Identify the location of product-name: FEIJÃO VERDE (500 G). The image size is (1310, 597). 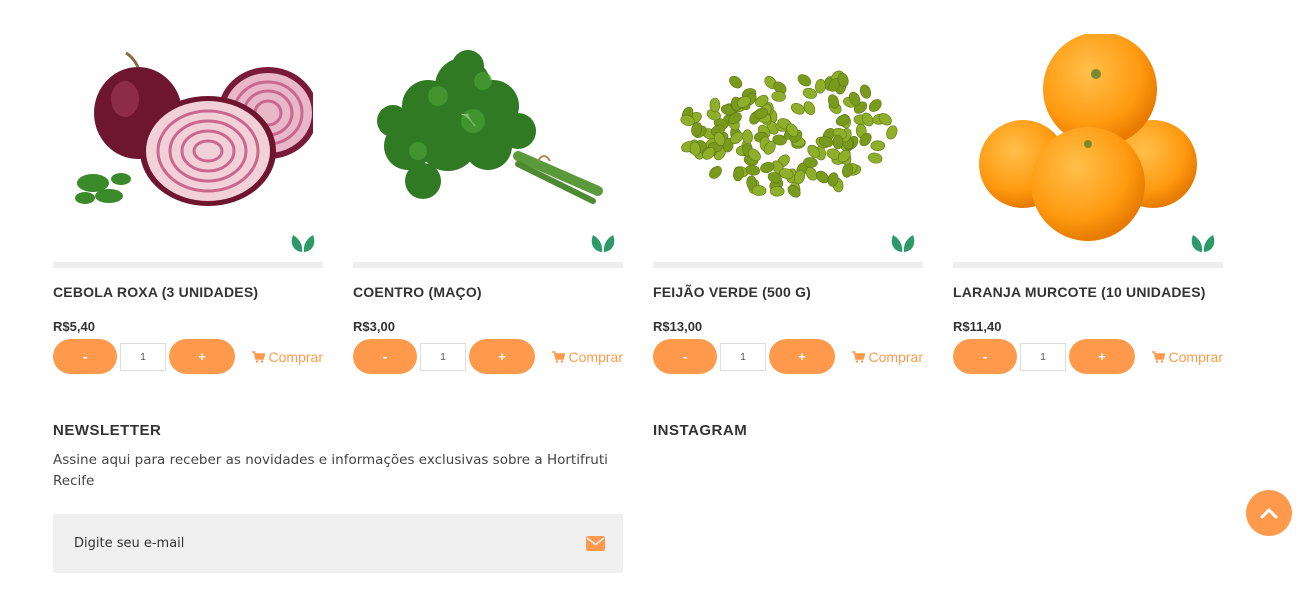
(732, 292).